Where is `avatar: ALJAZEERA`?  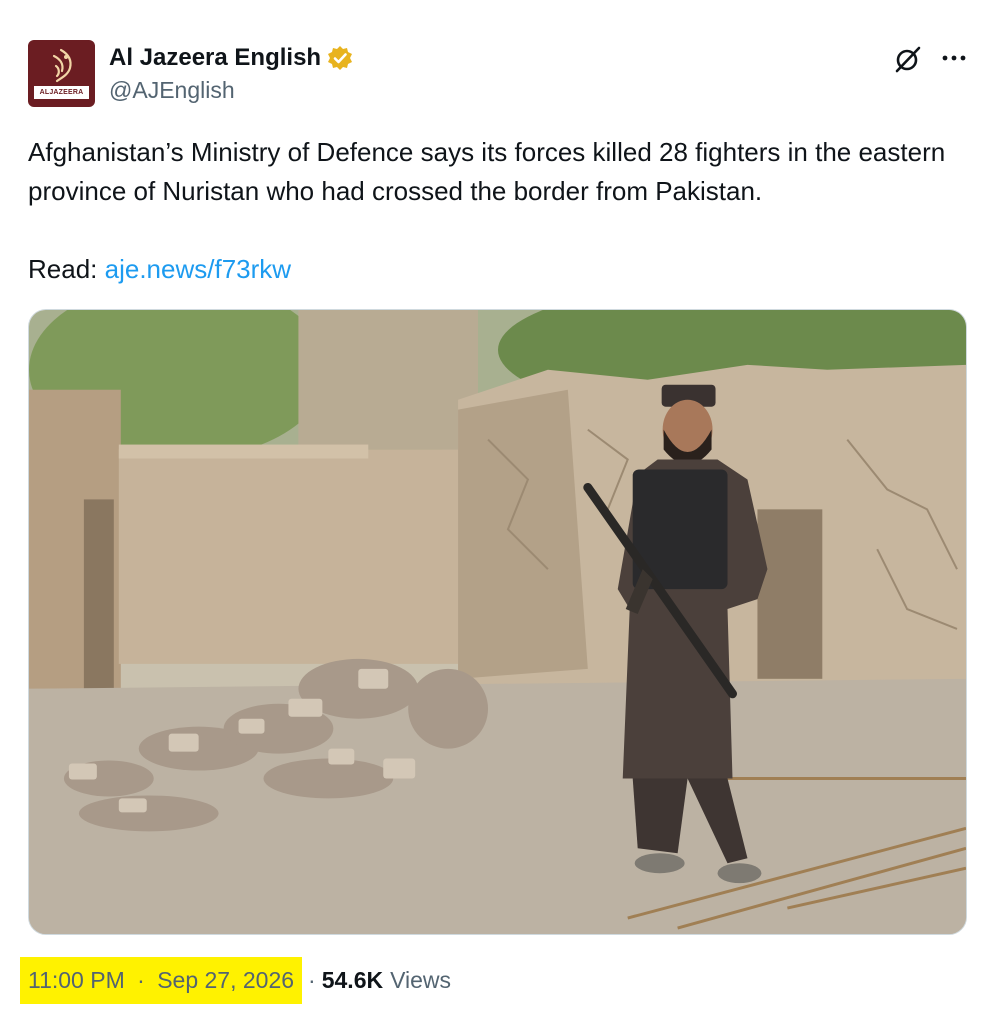 avatar: ALJAZEERA is located at coordinates (61, 73).